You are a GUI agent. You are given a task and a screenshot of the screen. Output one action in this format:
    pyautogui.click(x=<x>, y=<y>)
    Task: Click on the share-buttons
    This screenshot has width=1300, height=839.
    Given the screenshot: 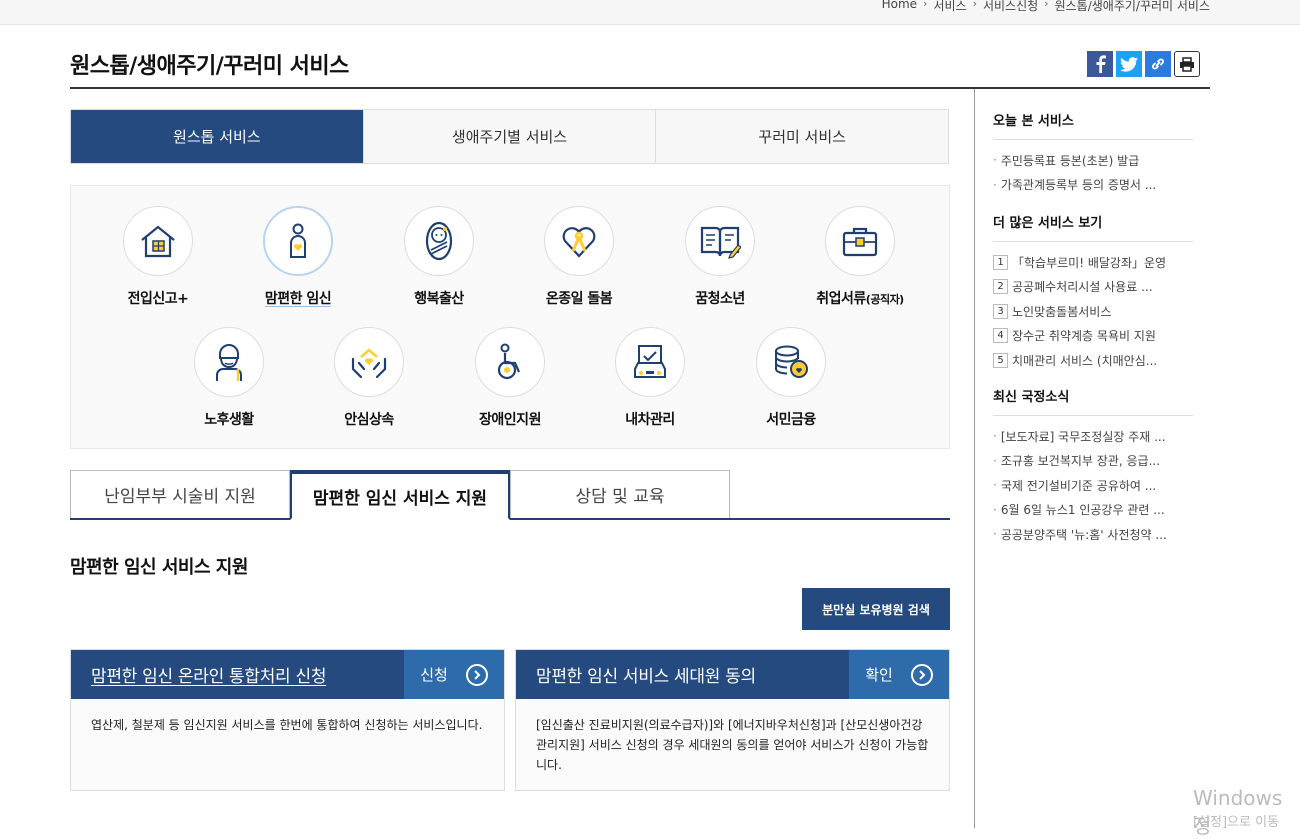 What is the action you would take?
    pyautogui.click(x=1143, y=64)
    